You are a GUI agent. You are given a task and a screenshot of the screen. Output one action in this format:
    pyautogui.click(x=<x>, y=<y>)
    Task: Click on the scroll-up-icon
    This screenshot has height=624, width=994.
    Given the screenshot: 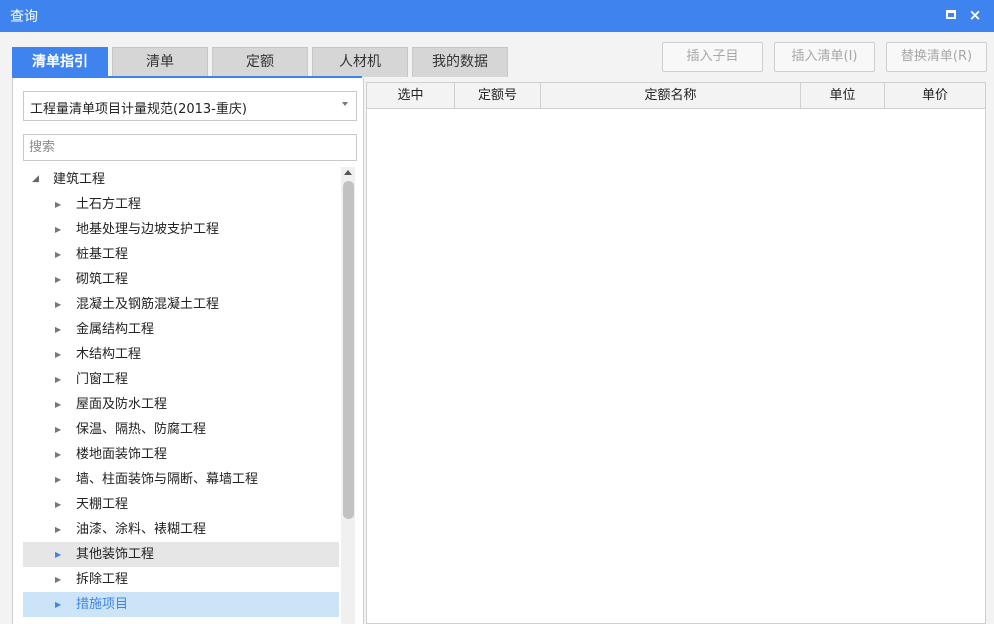 What is the action you would take?
    pyautogui.click(x=348, y=172)
    